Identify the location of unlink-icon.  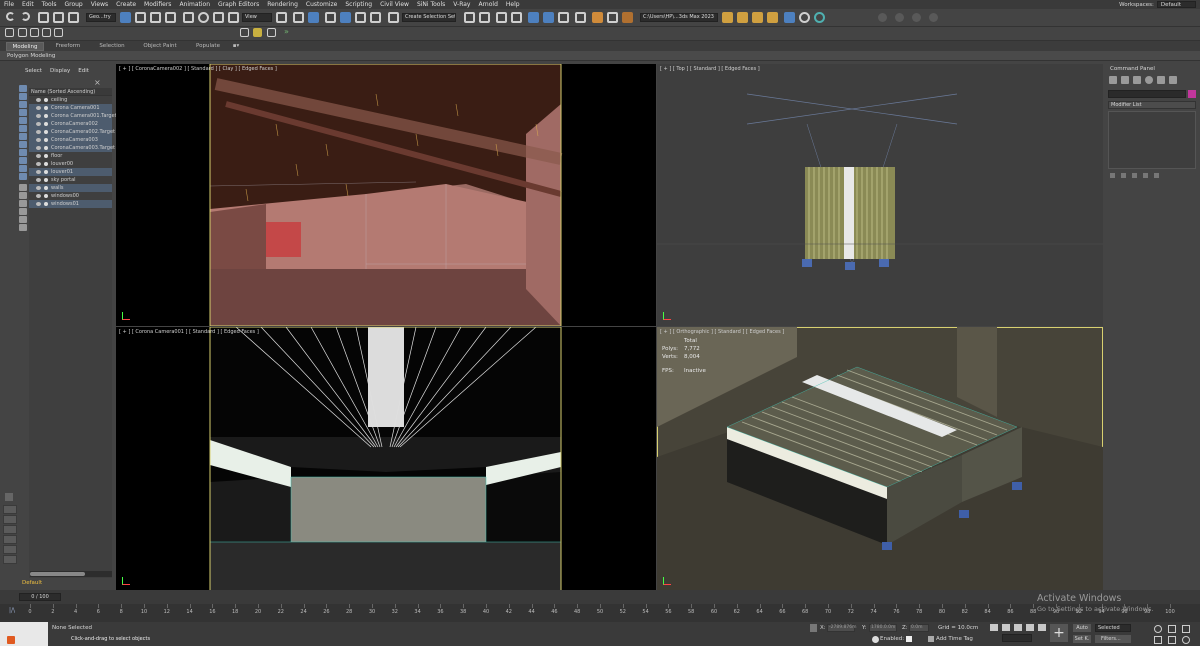
(58, 17).